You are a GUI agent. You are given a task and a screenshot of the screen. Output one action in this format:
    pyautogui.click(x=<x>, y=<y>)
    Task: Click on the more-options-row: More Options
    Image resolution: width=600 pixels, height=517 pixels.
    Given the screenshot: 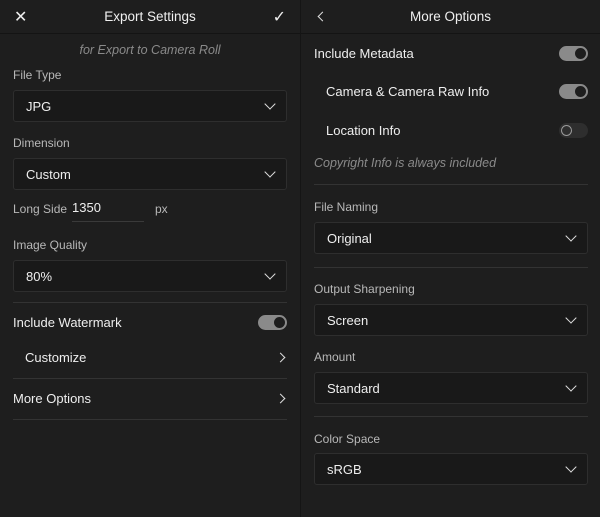 What is the action you would take?
    pyautogui.click(x=151, y=400)
    